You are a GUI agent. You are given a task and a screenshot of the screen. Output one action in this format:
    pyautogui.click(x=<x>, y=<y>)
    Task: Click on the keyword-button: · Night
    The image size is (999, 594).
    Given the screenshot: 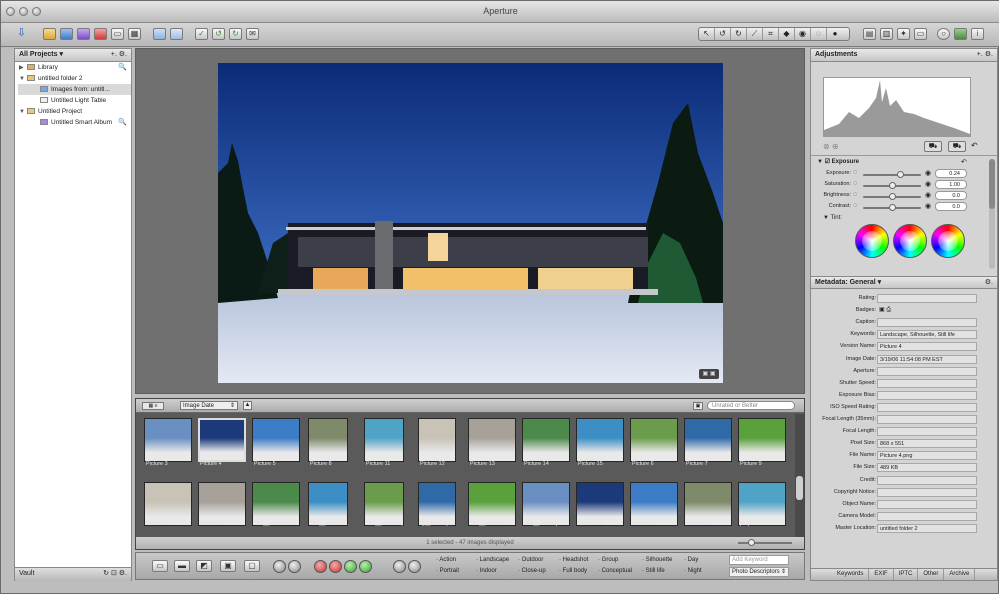 What is the action you would take?
    pyautogui.click(x=693, y=571)
    